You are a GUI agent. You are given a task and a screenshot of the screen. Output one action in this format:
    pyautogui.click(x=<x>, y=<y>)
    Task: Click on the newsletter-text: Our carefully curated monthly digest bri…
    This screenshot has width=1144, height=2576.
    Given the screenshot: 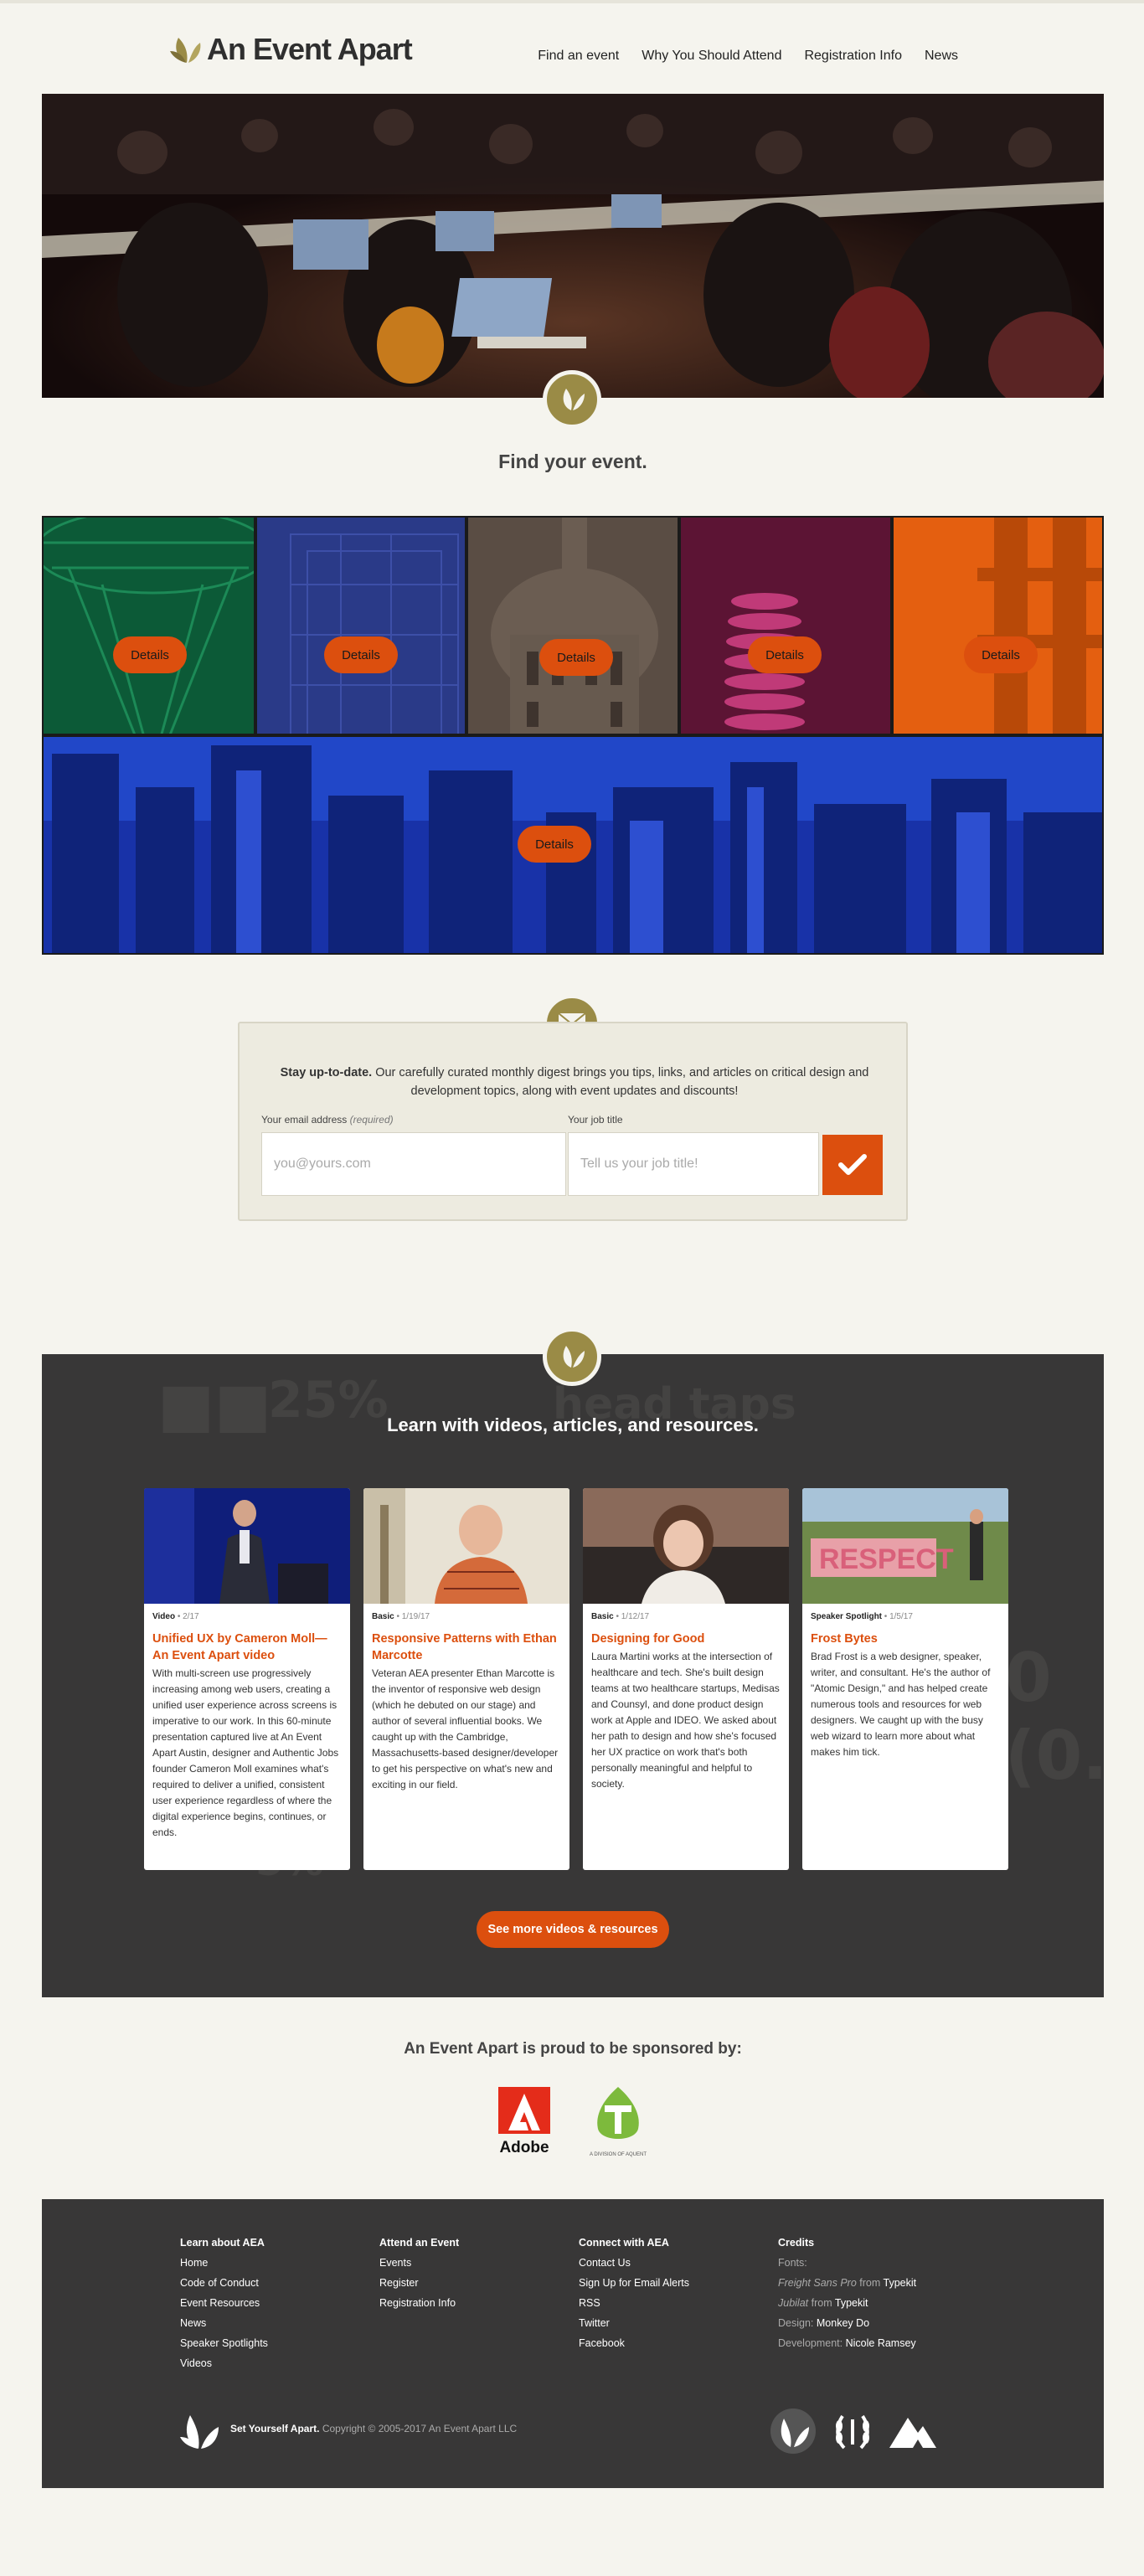 What is the action you would take?
    pyautogui.click(x=622, y=1082)
    